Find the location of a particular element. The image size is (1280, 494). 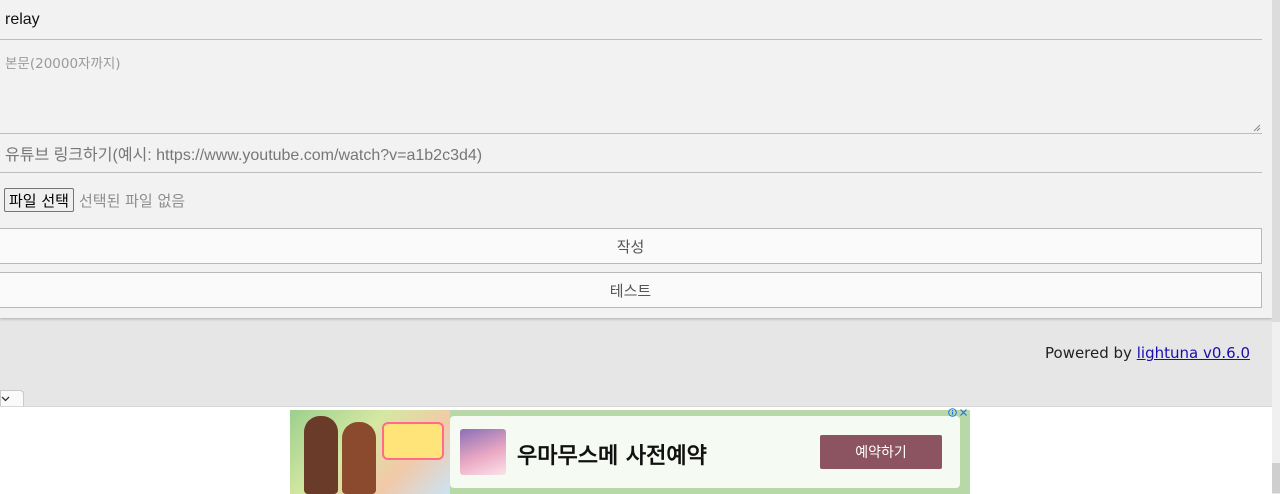

chevron-down-icon is located at coordinates (5, 399).